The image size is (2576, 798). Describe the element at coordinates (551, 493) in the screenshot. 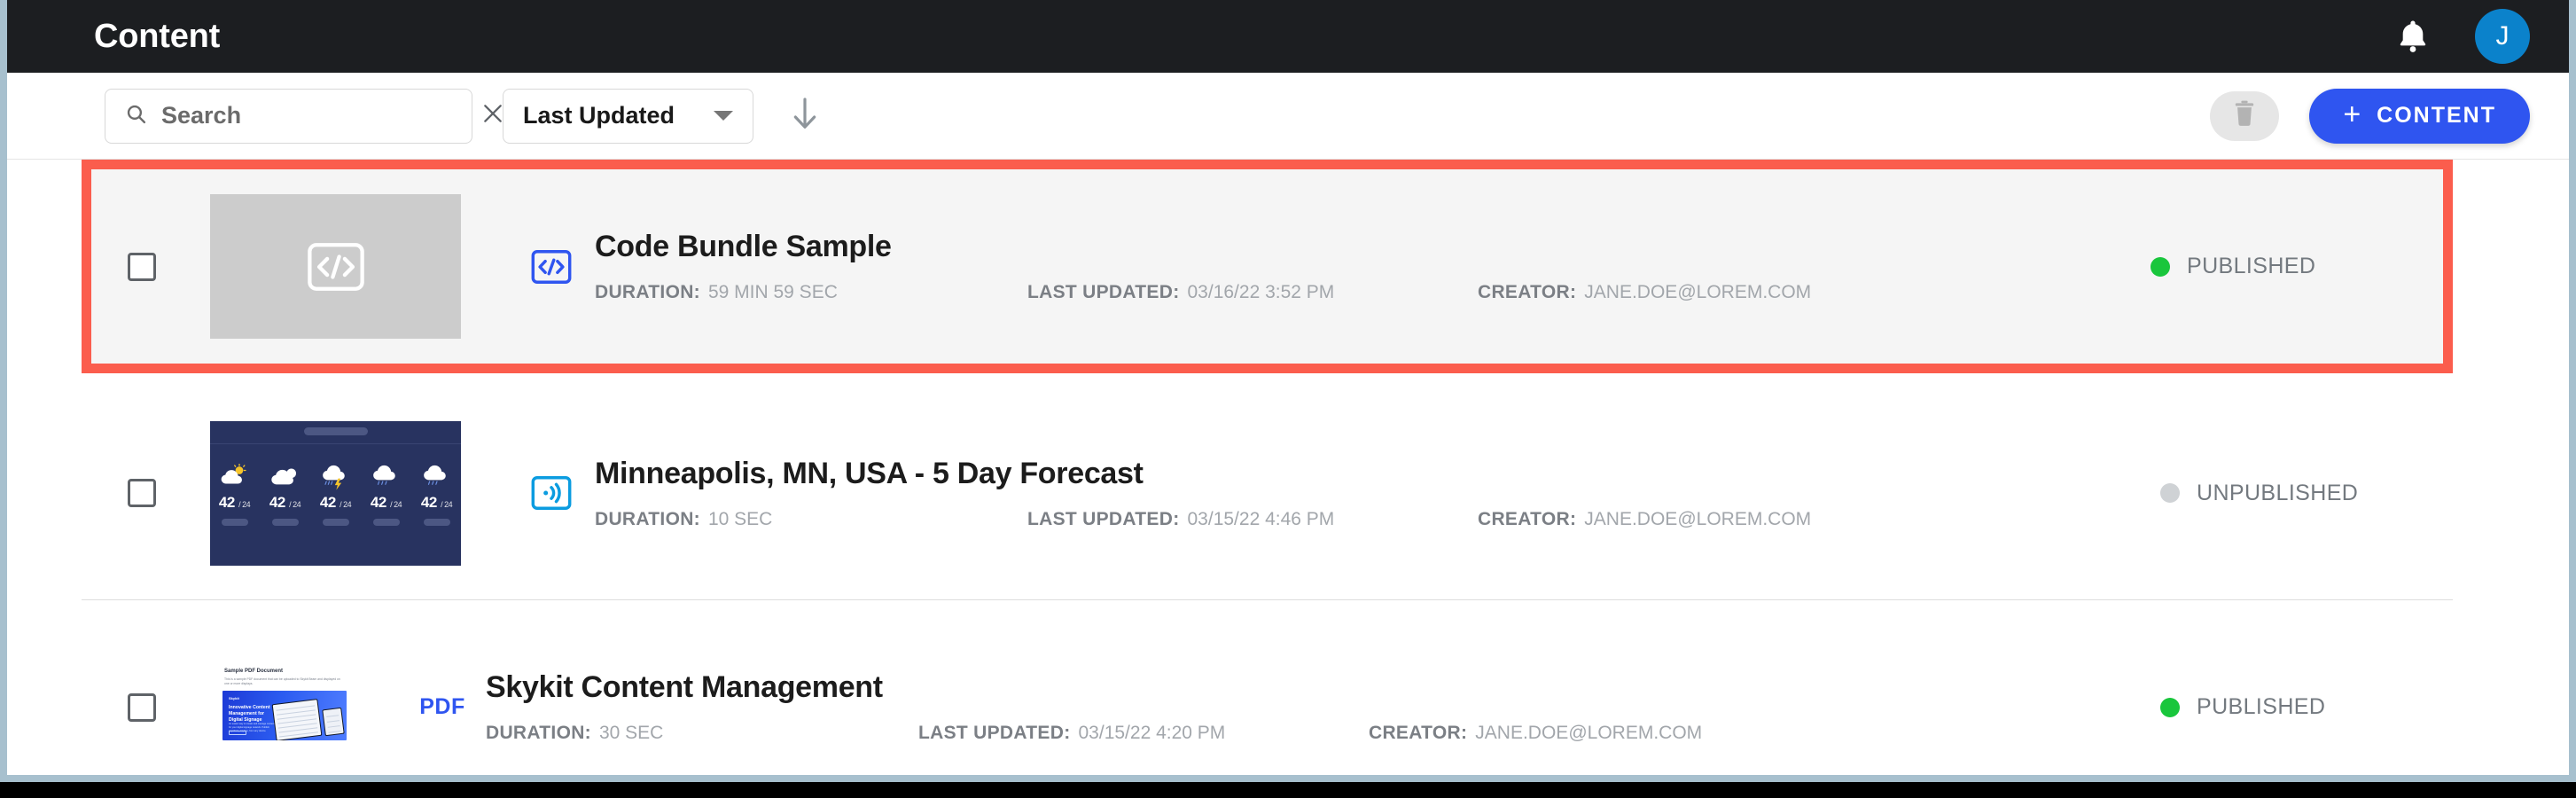

I see `broadcast-icon` at that location.